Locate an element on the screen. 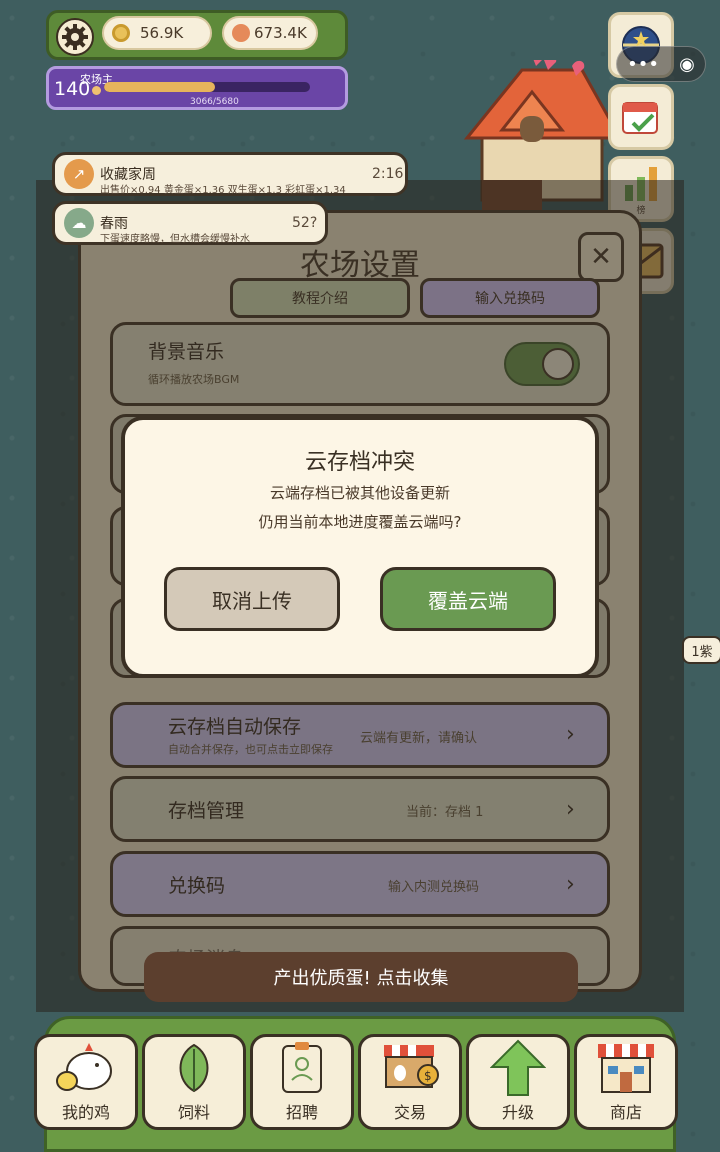 The height and width of the screenshot is (1152, 720). nav-label: 升级 is located at coordinates (517, 1112).